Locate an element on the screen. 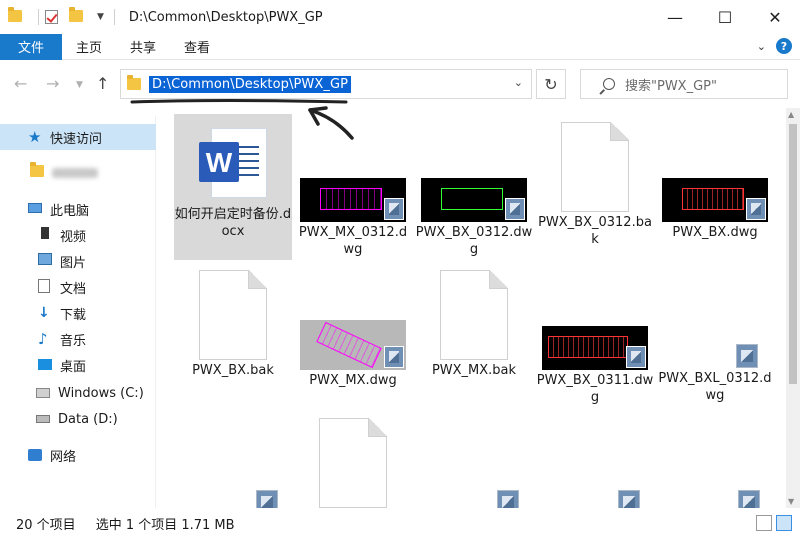 The height and width of the screenshot is (536, 800). refresh-button: ↻ is located at coordinates (551, 84).